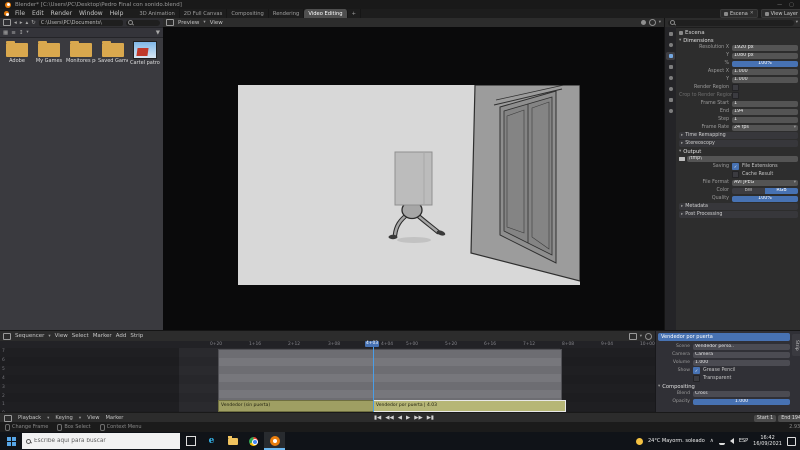 Image resolution: width=800 pixels, height=450 pixels. I want to click on explorer-app-button, so click(232, 441).